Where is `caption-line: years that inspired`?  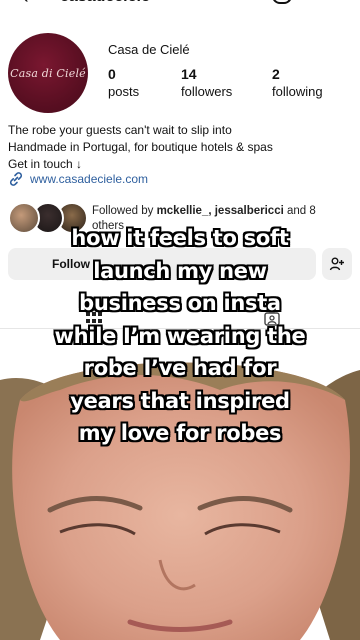 caption-line: years that inspired is located at coordinates (180, 400).